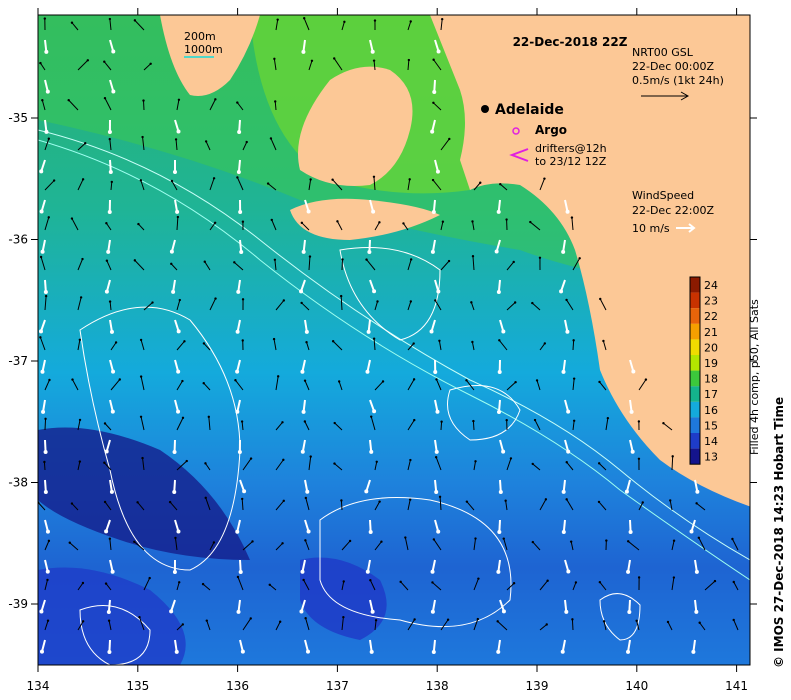 This screenshot has width=791, height=700. Describe the element at coordinates (711, 332) in the screenshot. I see `colorbar-tick-label: 21` at that location.